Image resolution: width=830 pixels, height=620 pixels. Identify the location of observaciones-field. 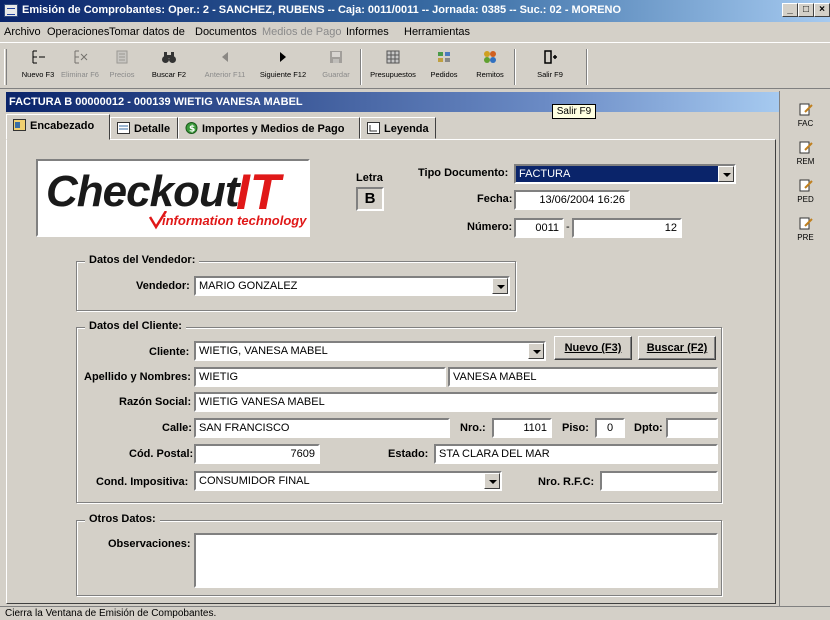
(456, 560).